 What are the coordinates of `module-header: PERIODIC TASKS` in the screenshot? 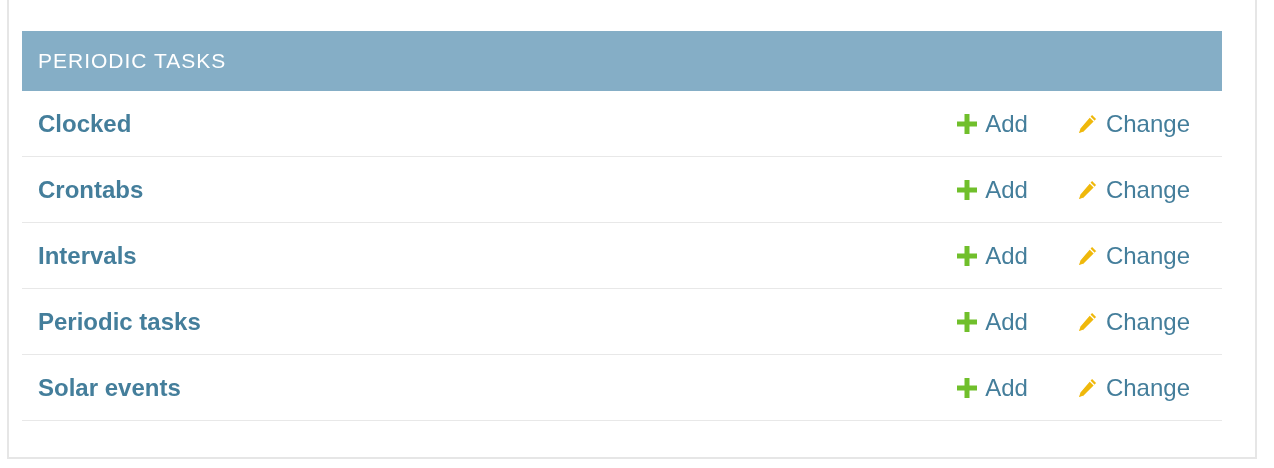 It's located at (622, 61).